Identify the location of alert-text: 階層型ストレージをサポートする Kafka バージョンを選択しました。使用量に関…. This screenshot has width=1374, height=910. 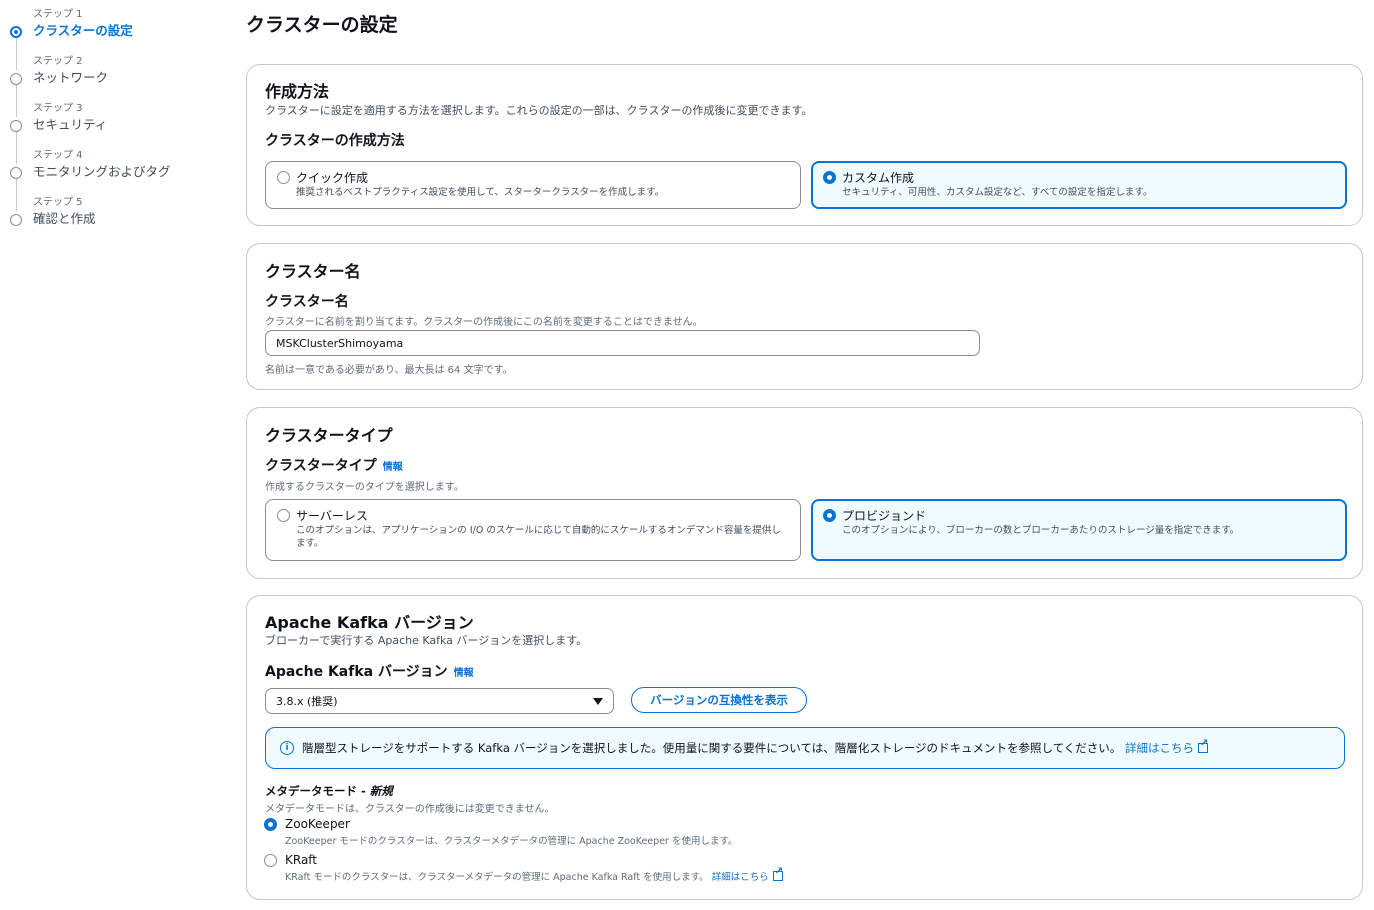
(712, 748).